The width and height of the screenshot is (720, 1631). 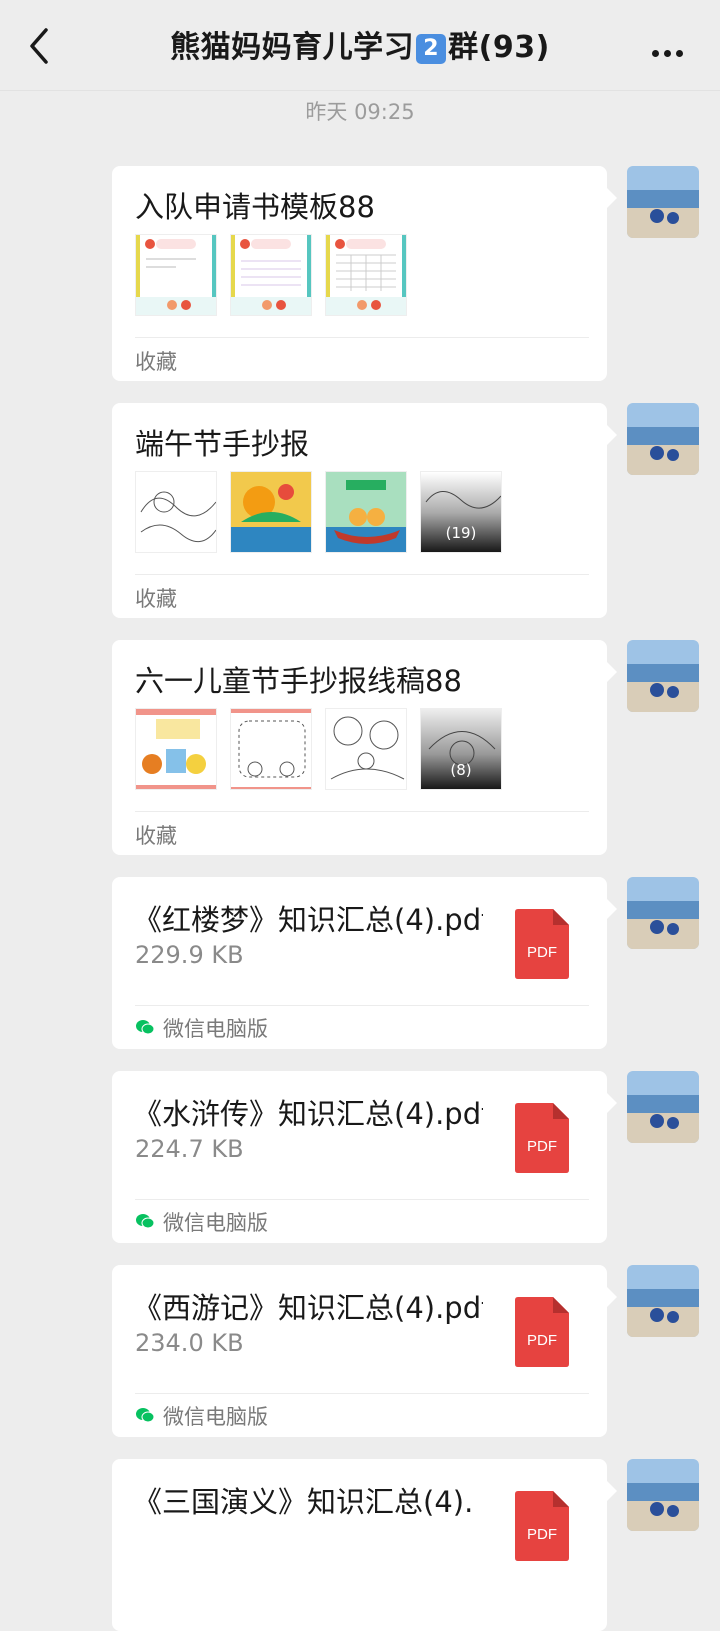 I want to click on favorite-message: 六一儿童节手抄报线稿88 (8) 收藏, so click(x=405, y=747).